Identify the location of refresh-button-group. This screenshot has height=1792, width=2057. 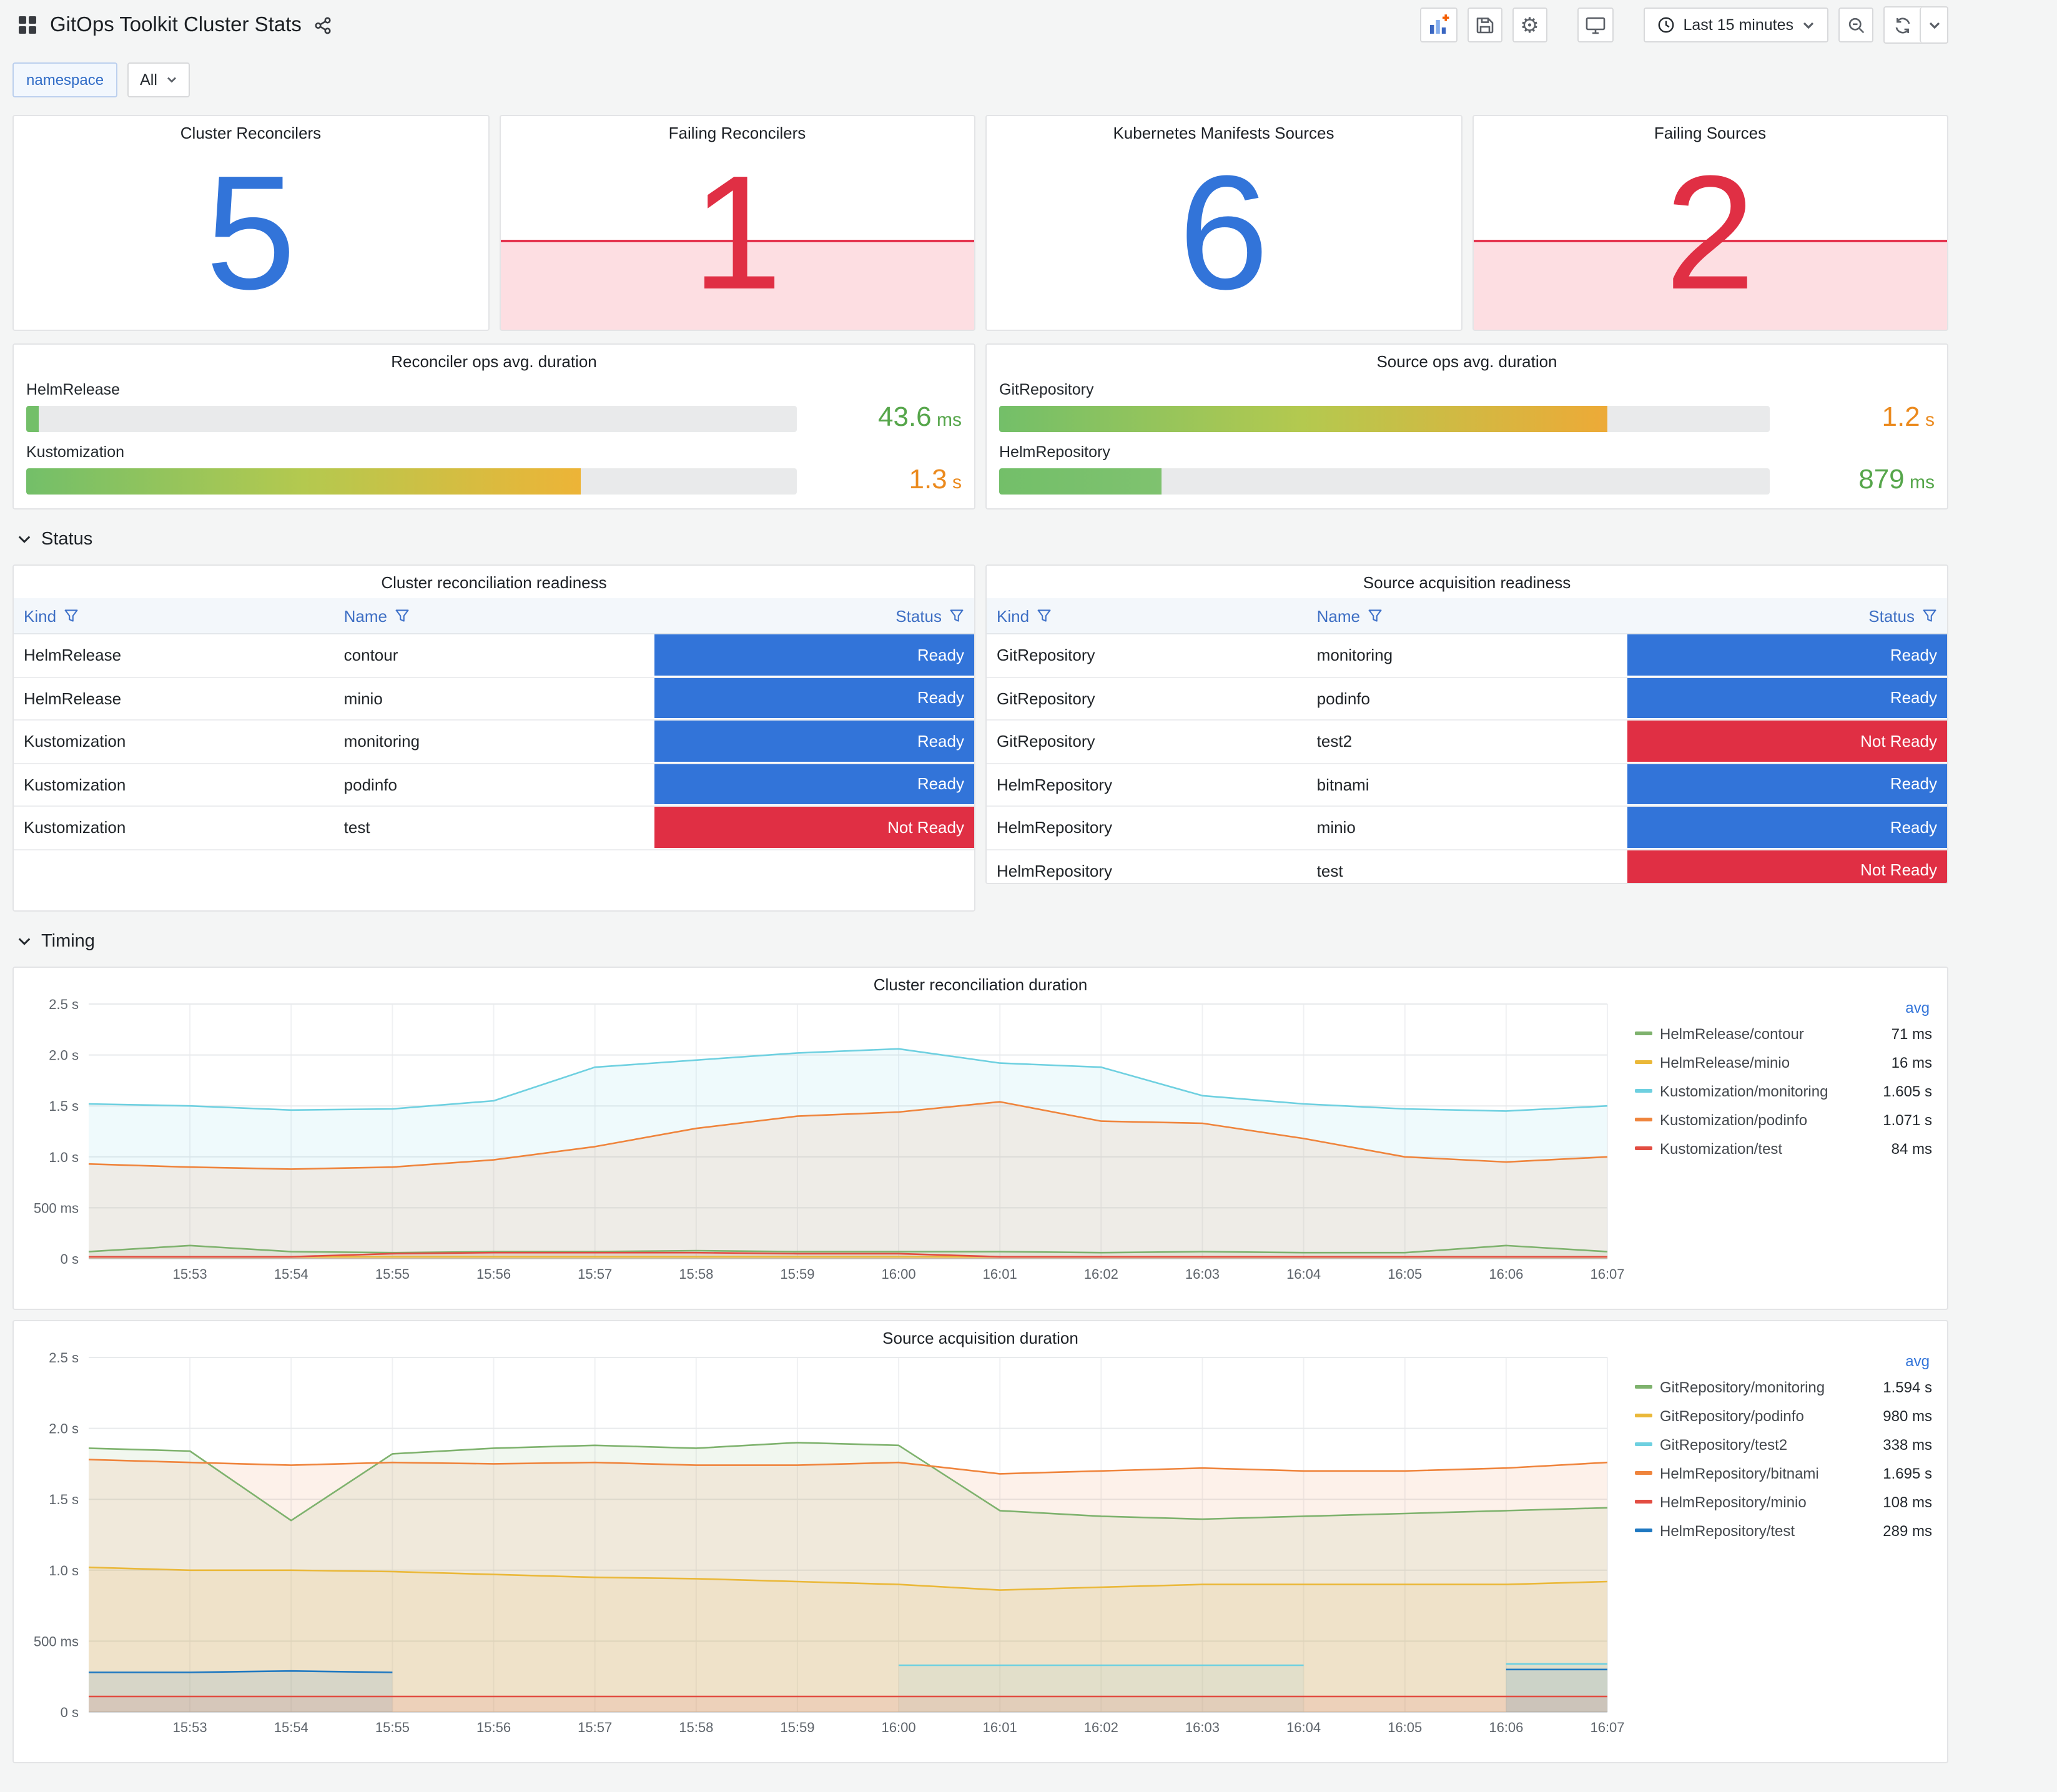
(1915, 25).